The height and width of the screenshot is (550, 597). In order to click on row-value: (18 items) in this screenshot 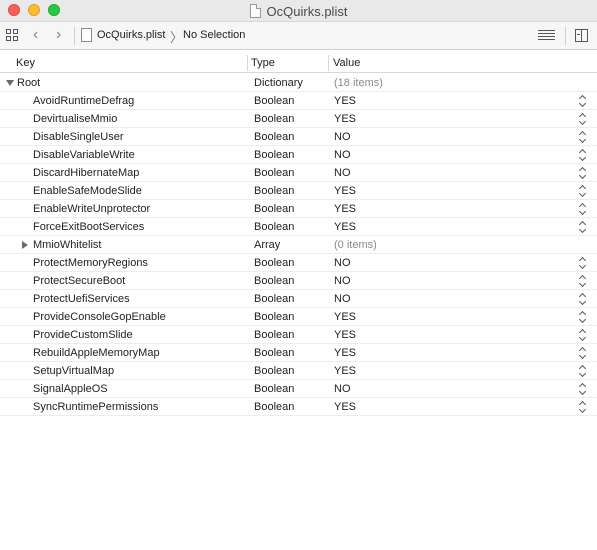, I will do `click(358, 83)`.